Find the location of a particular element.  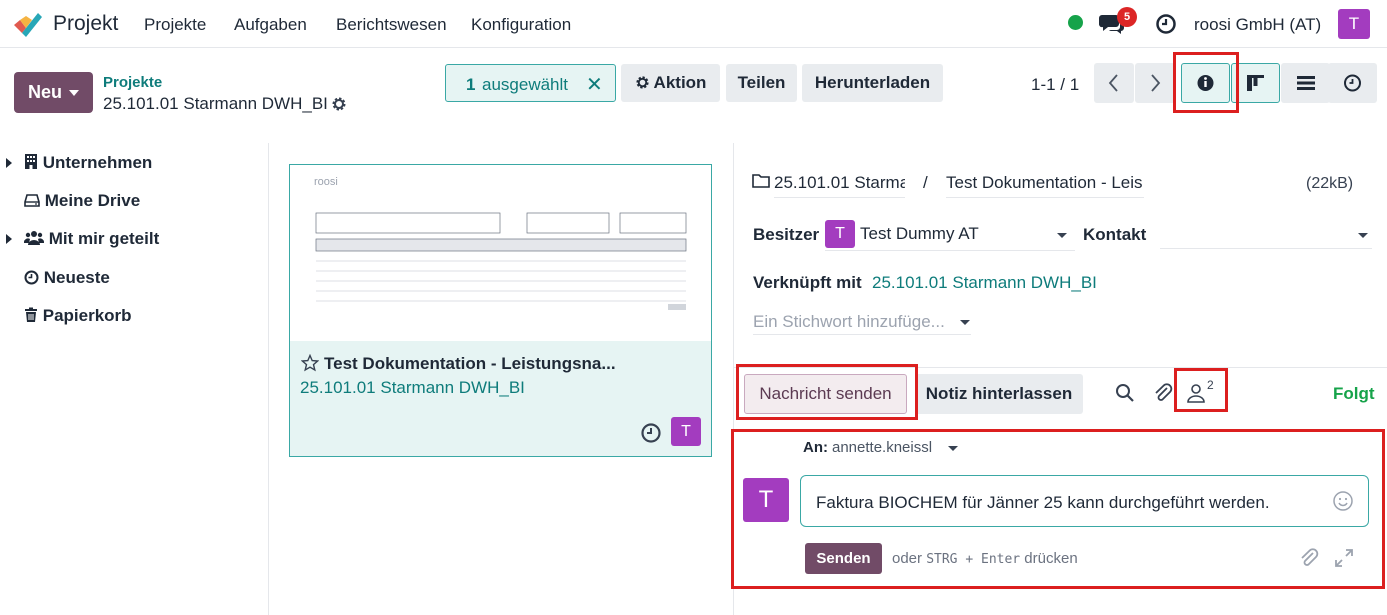

activity-clock-icon is located at coordinates (1166, 24).